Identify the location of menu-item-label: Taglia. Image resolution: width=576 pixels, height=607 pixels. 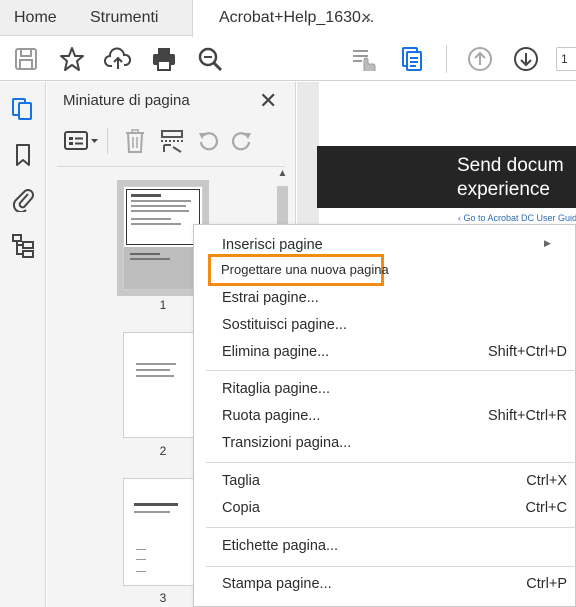
(241, 481).